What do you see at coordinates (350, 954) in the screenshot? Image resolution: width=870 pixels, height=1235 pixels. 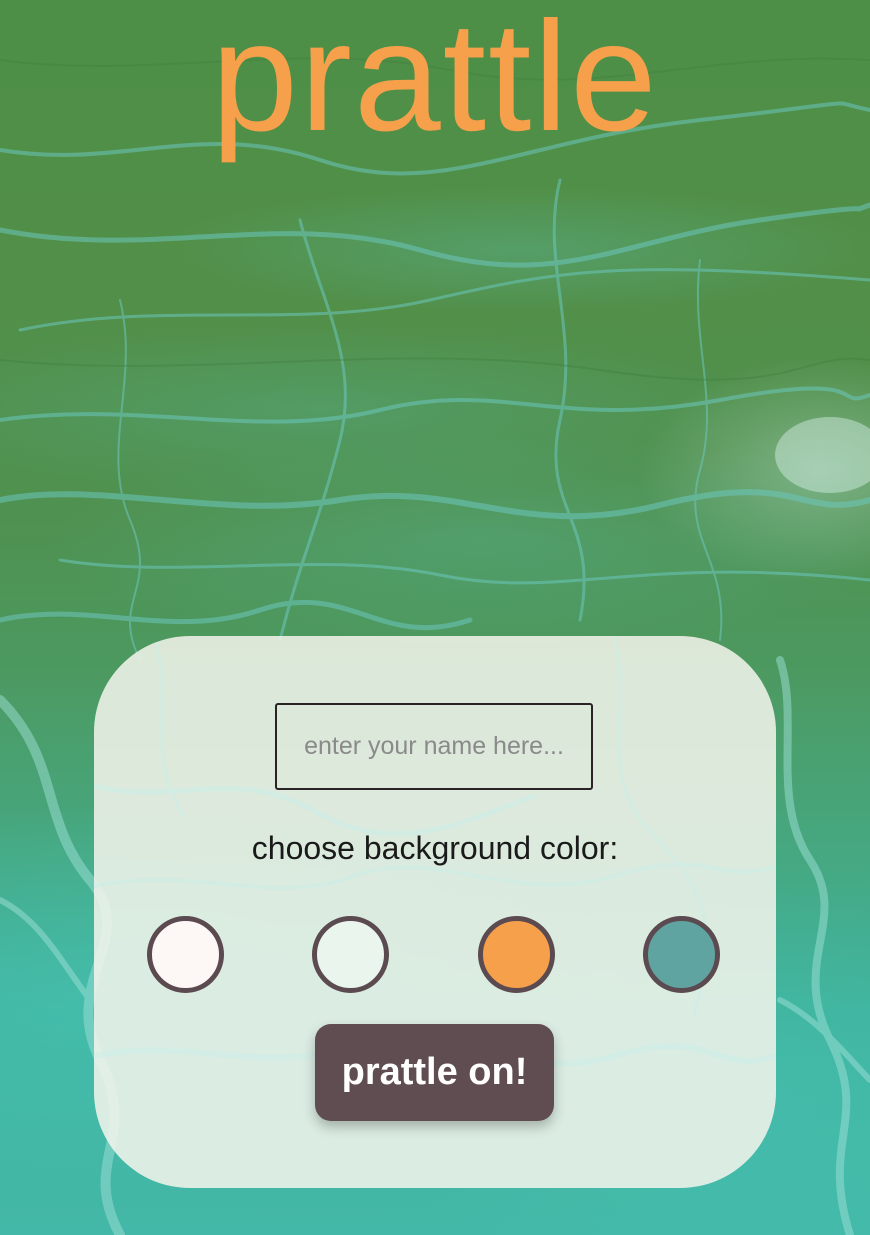 I see `color-option-mint` at bounding box center [350, 954].